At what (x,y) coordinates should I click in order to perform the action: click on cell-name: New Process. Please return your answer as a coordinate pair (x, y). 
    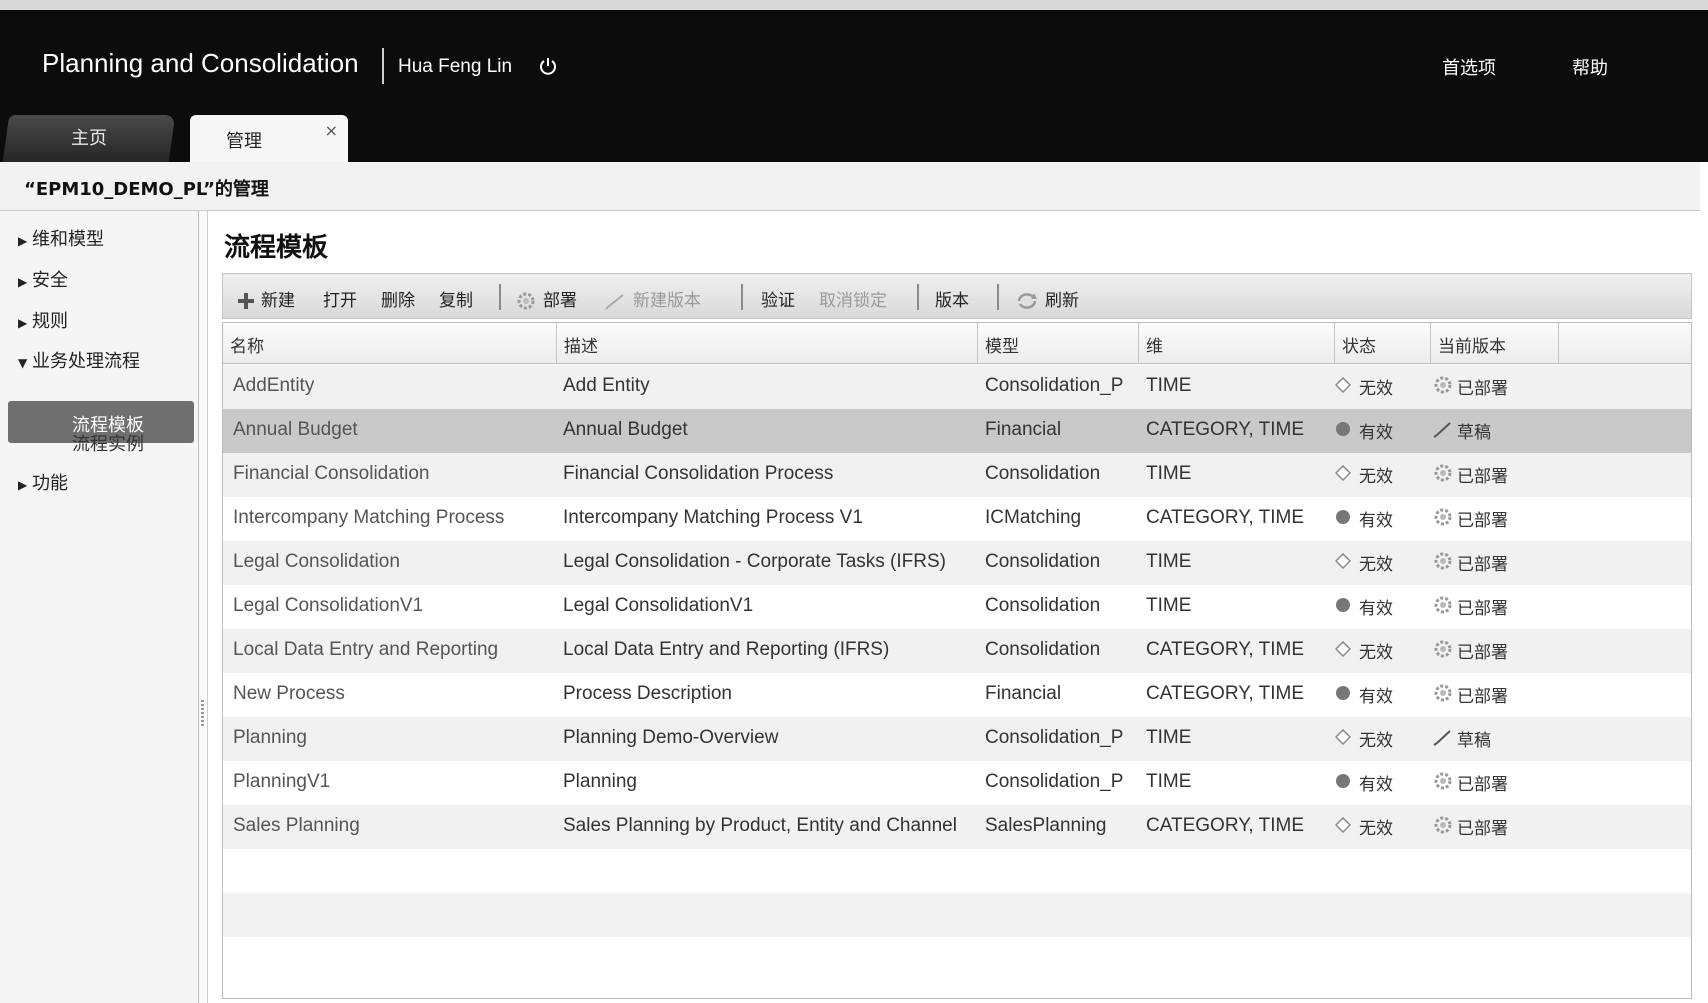
    Looking at the image, I should click on (289, 693).